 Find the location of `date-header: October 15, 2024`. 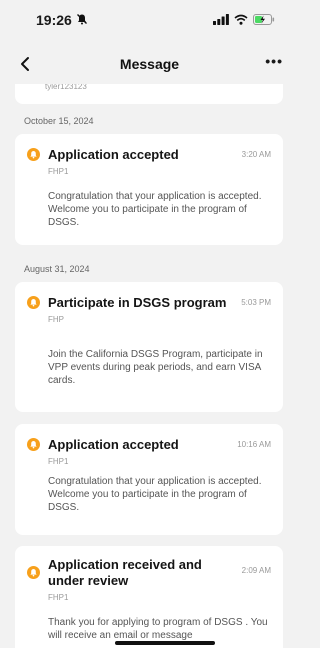

date-header: October 15, 2024 is located at coordinates (59, 121).